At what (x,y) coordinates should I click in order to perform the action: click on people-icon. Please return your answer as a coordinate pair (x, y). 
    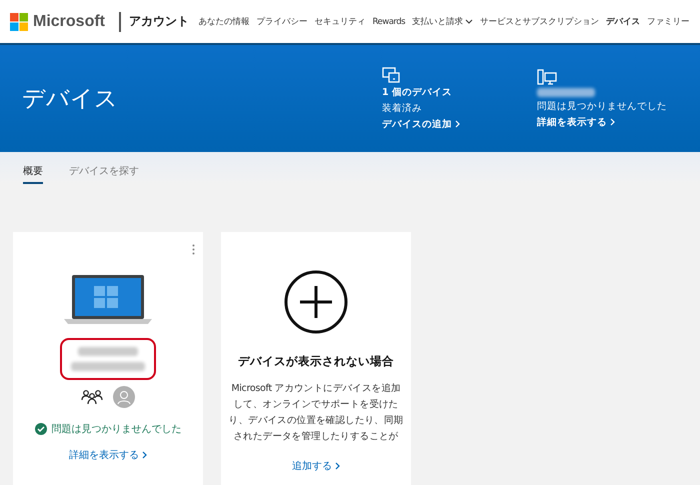
    Looking at the image, I should click on (92, 397).